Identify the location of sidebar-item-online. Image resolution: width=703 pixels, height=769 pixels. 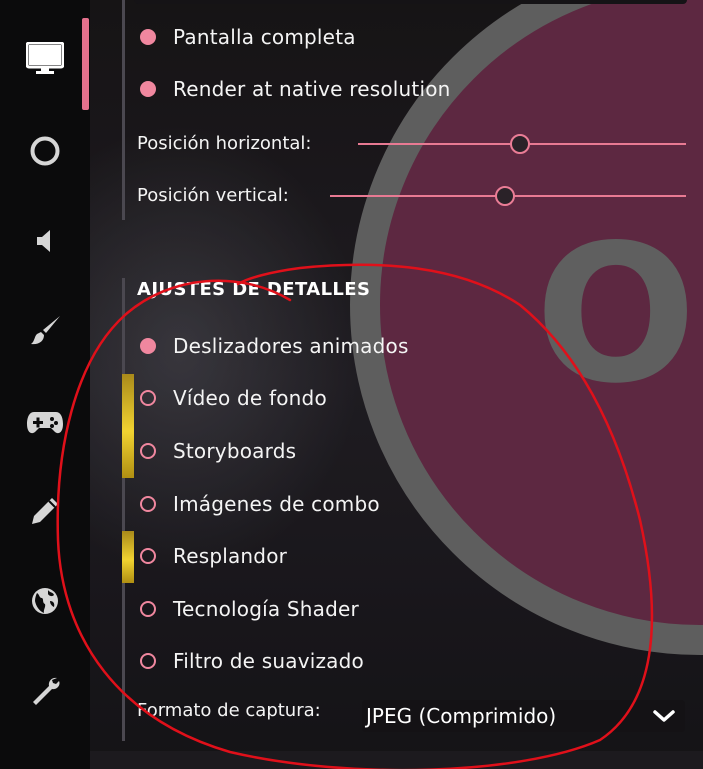
(45, 601).